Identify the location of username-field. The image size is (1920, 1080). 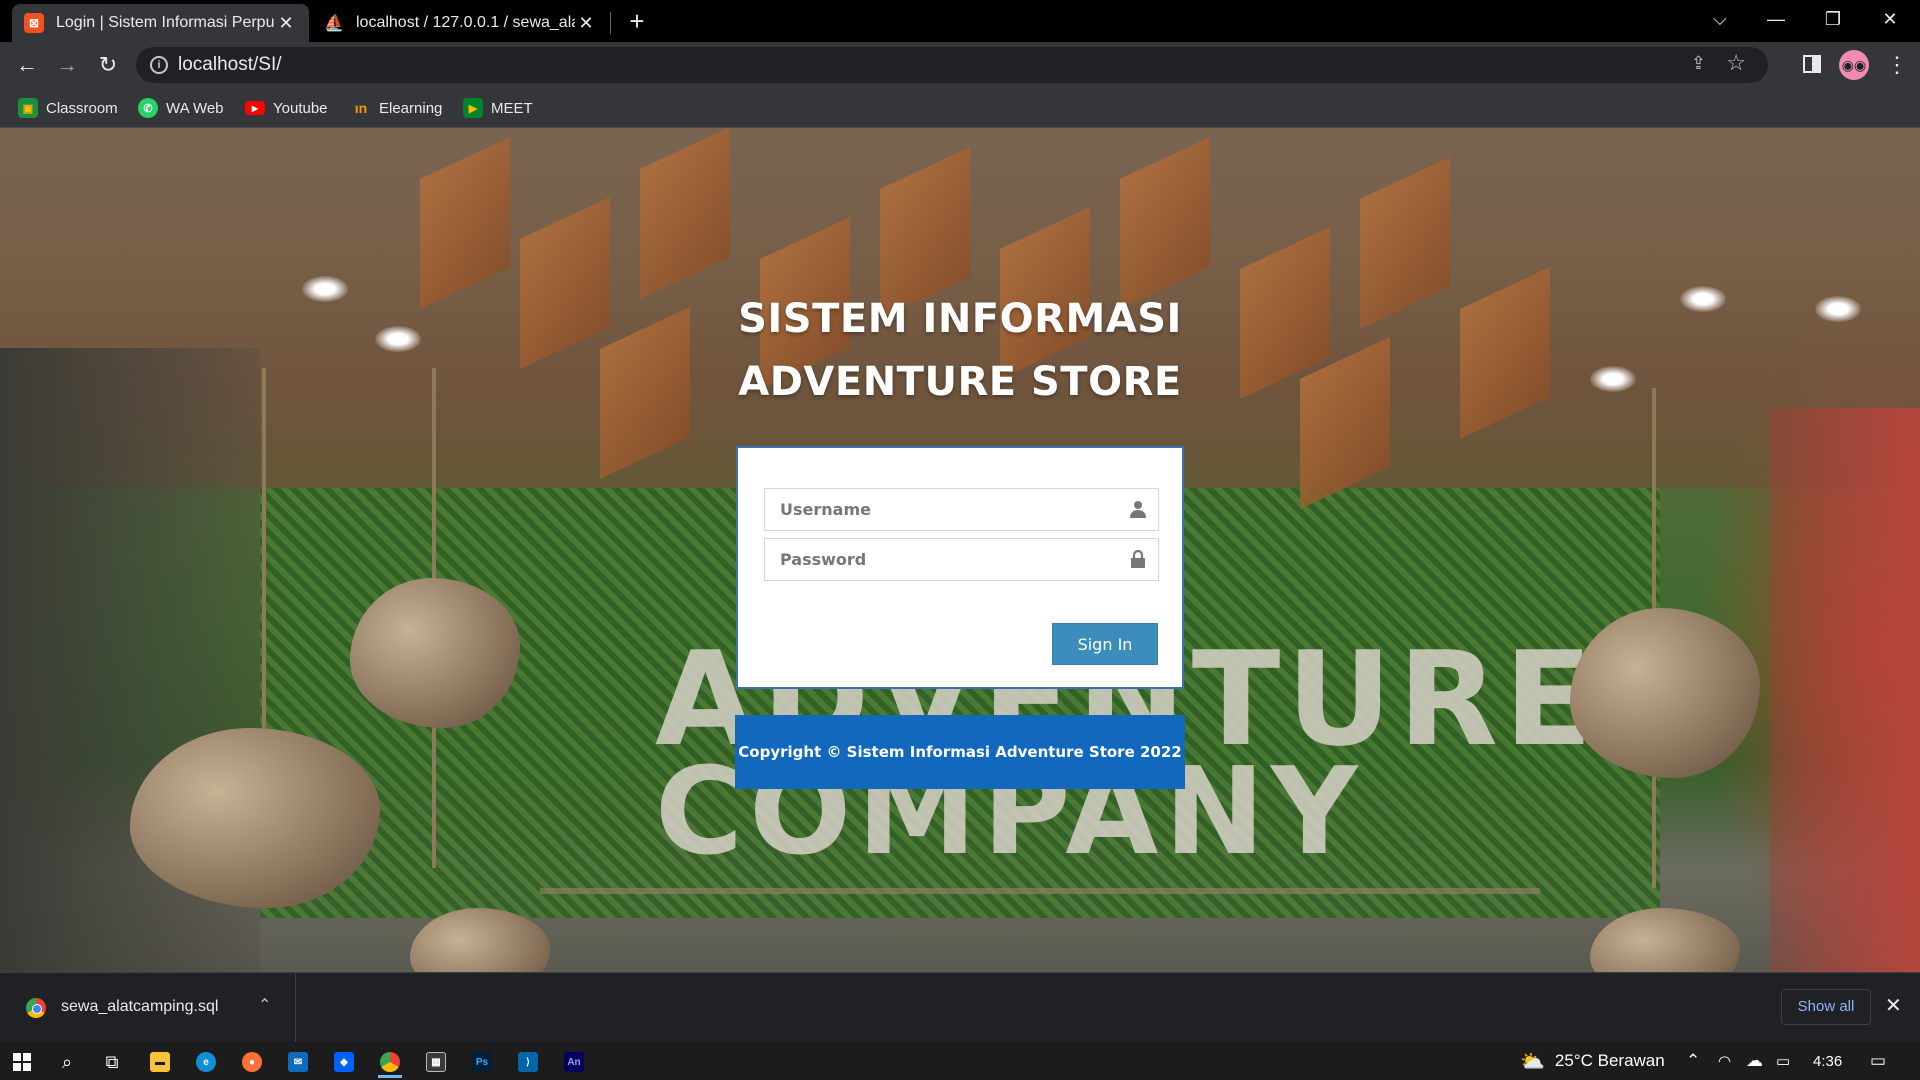
(961, 509).